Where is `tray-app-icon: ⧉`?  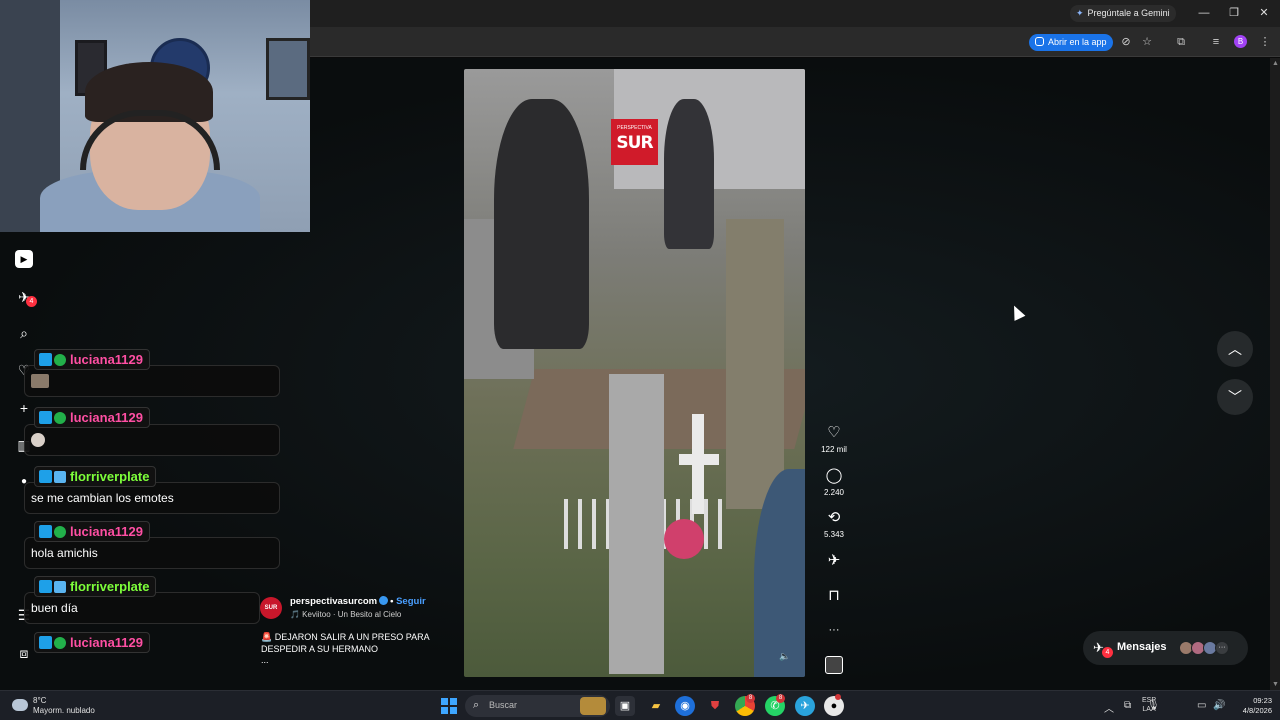
tray-app-icon: ⧉ is located at coordinates (1127, 705).